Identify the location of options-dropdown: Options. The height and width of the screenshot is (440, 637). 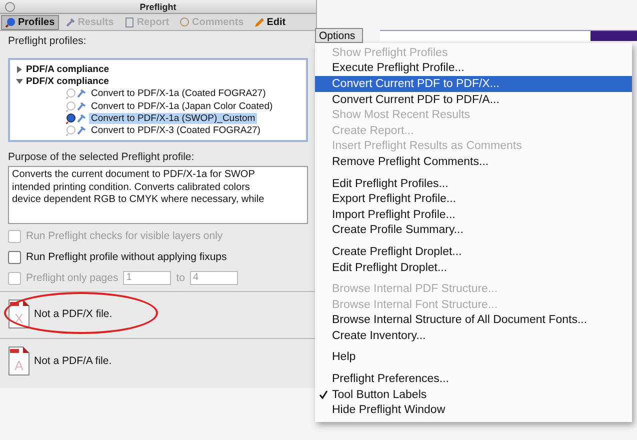
(339, 35).